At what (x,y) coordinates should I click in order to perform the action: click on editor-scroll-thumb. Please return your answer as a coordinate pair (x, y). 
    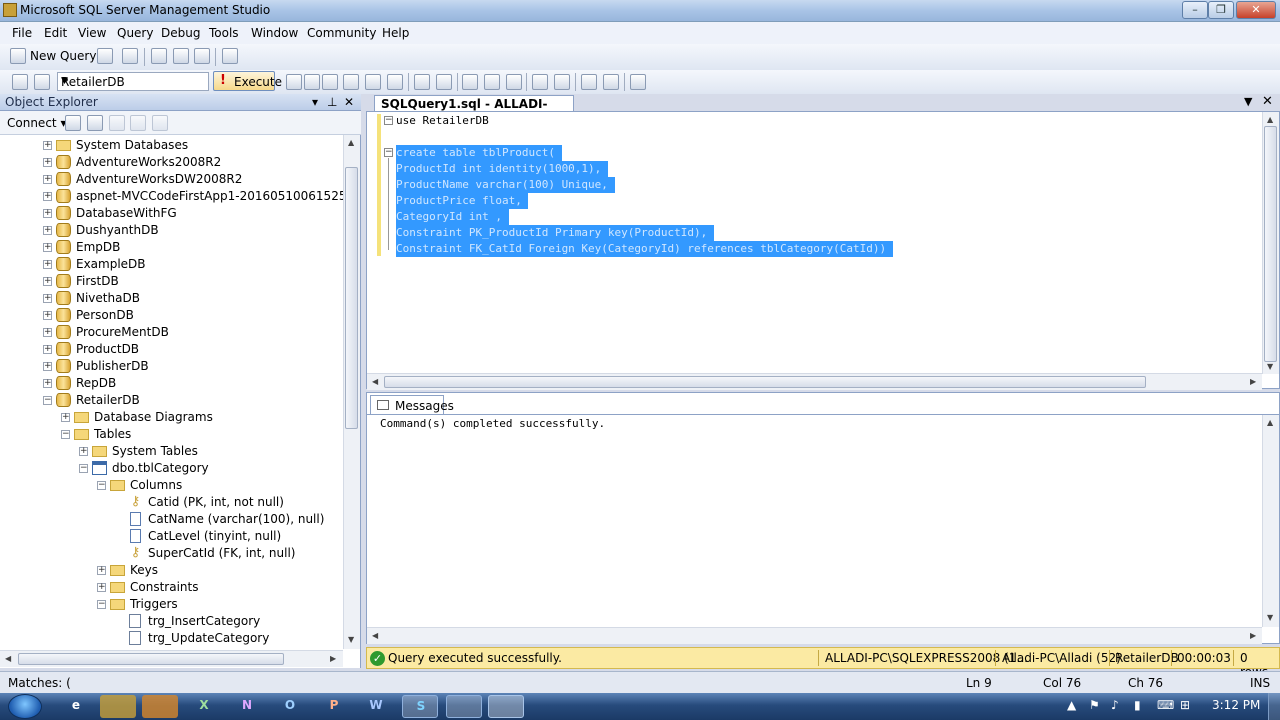
    Looking at the image, I should click on (1270, 244).